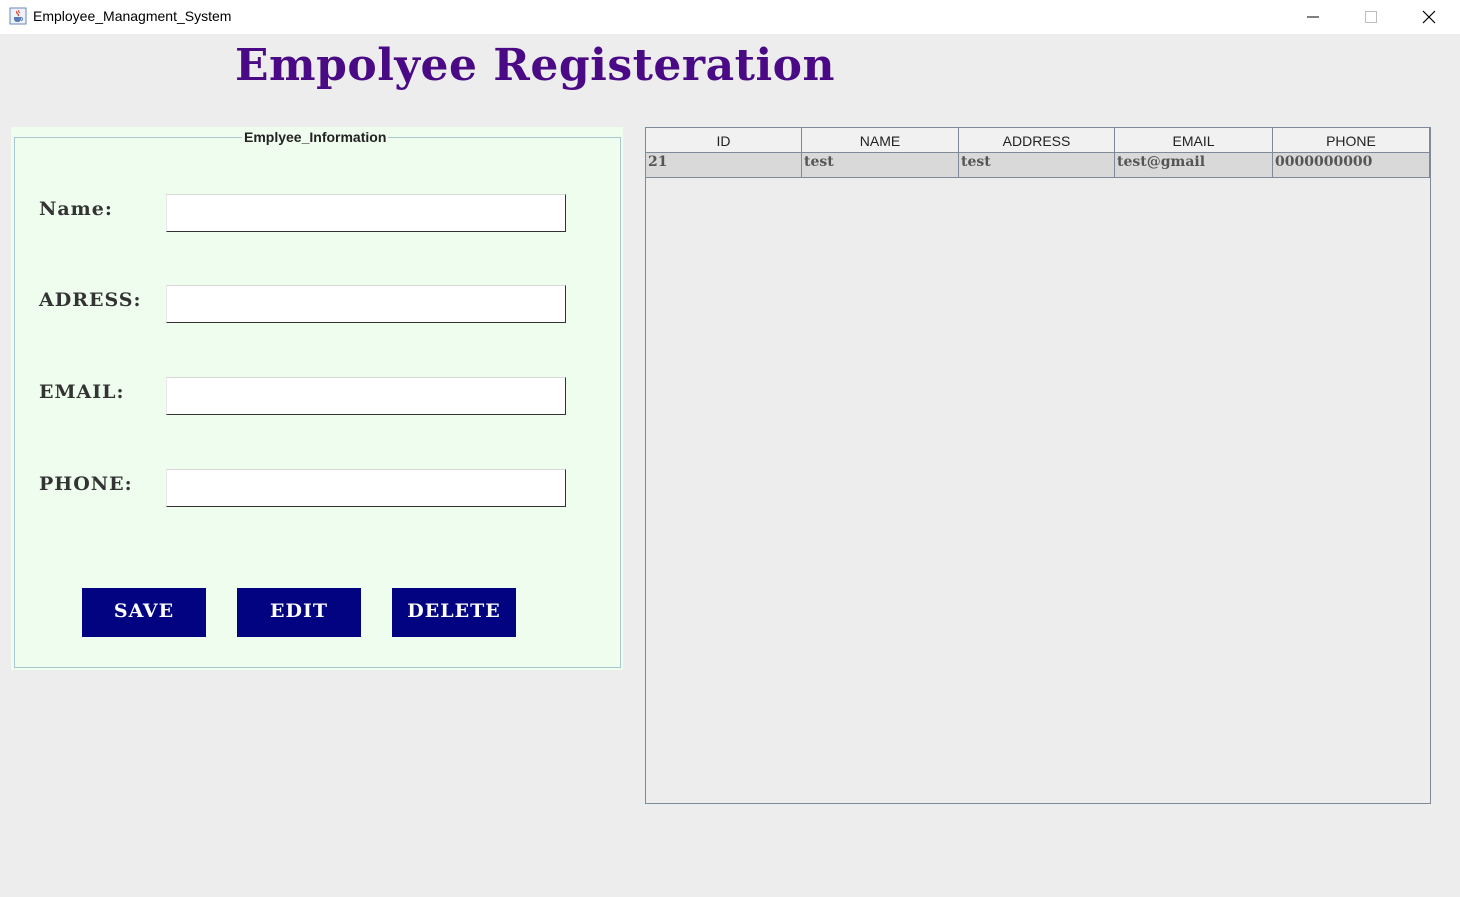 The height and width of the screenshot is (897, 1460). I want to click on close-icon, so click(1429, 17).